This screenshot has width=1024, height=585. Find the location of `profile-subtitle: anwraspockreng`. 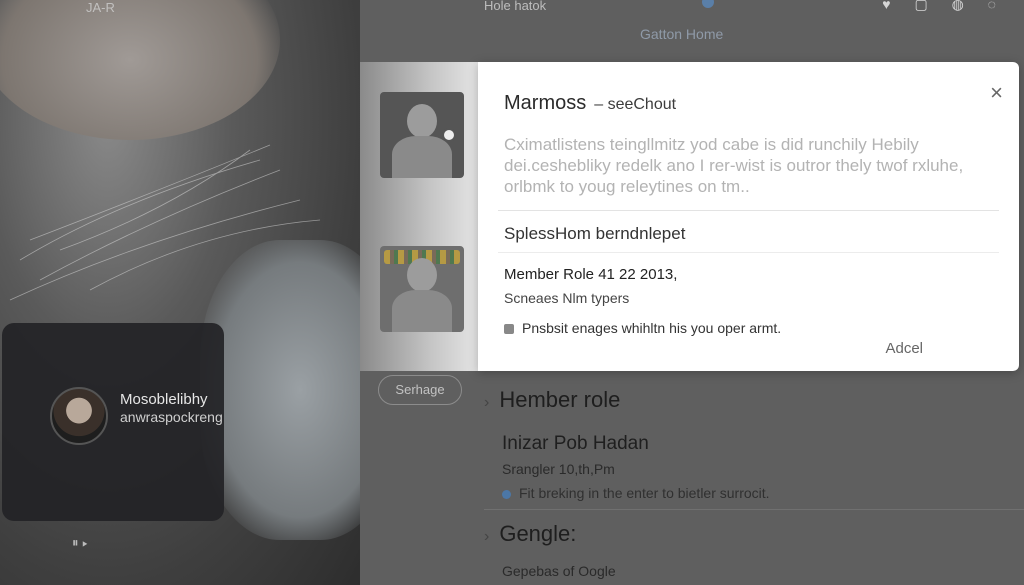

profile-subtitle: anwraspockreng is located at coordinates (171, 417).